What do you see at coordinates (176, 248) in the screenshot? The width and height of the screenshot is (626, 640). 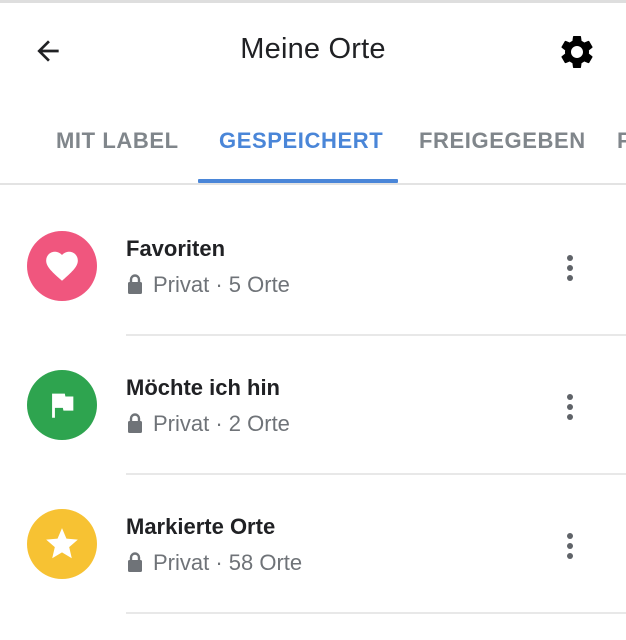 I see `list-title: Favoriten` at bounding box center [176, 248].